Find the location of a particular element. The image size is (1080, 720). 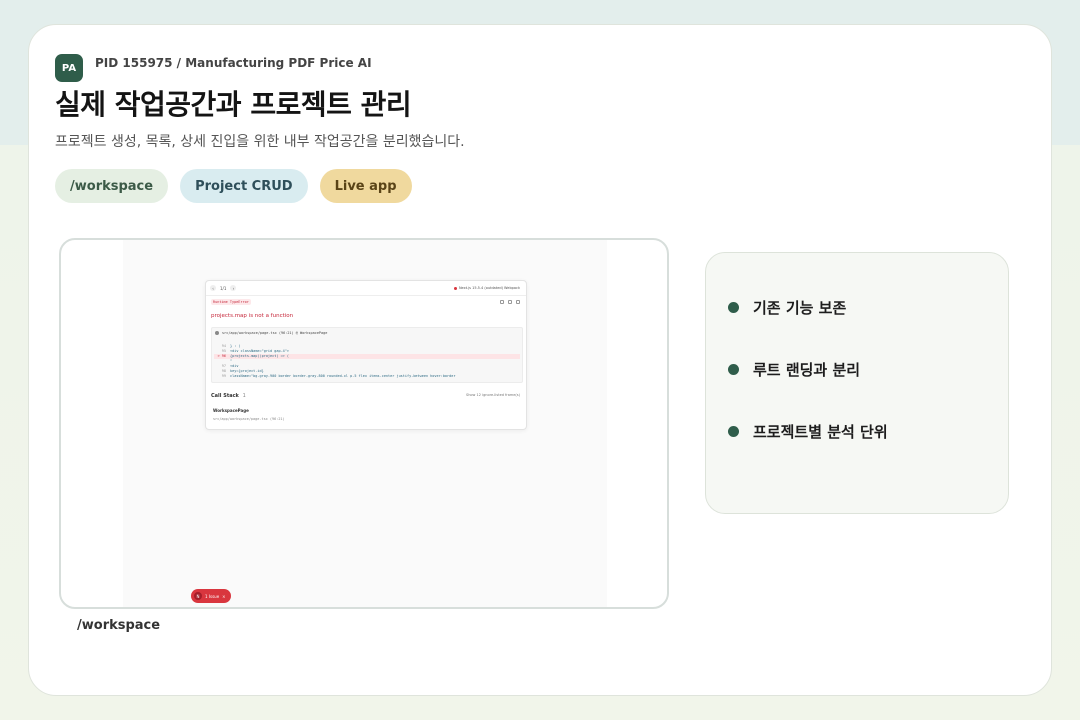

call-stack-heading: Call Stack 1 is located at coordinates (228, 396).